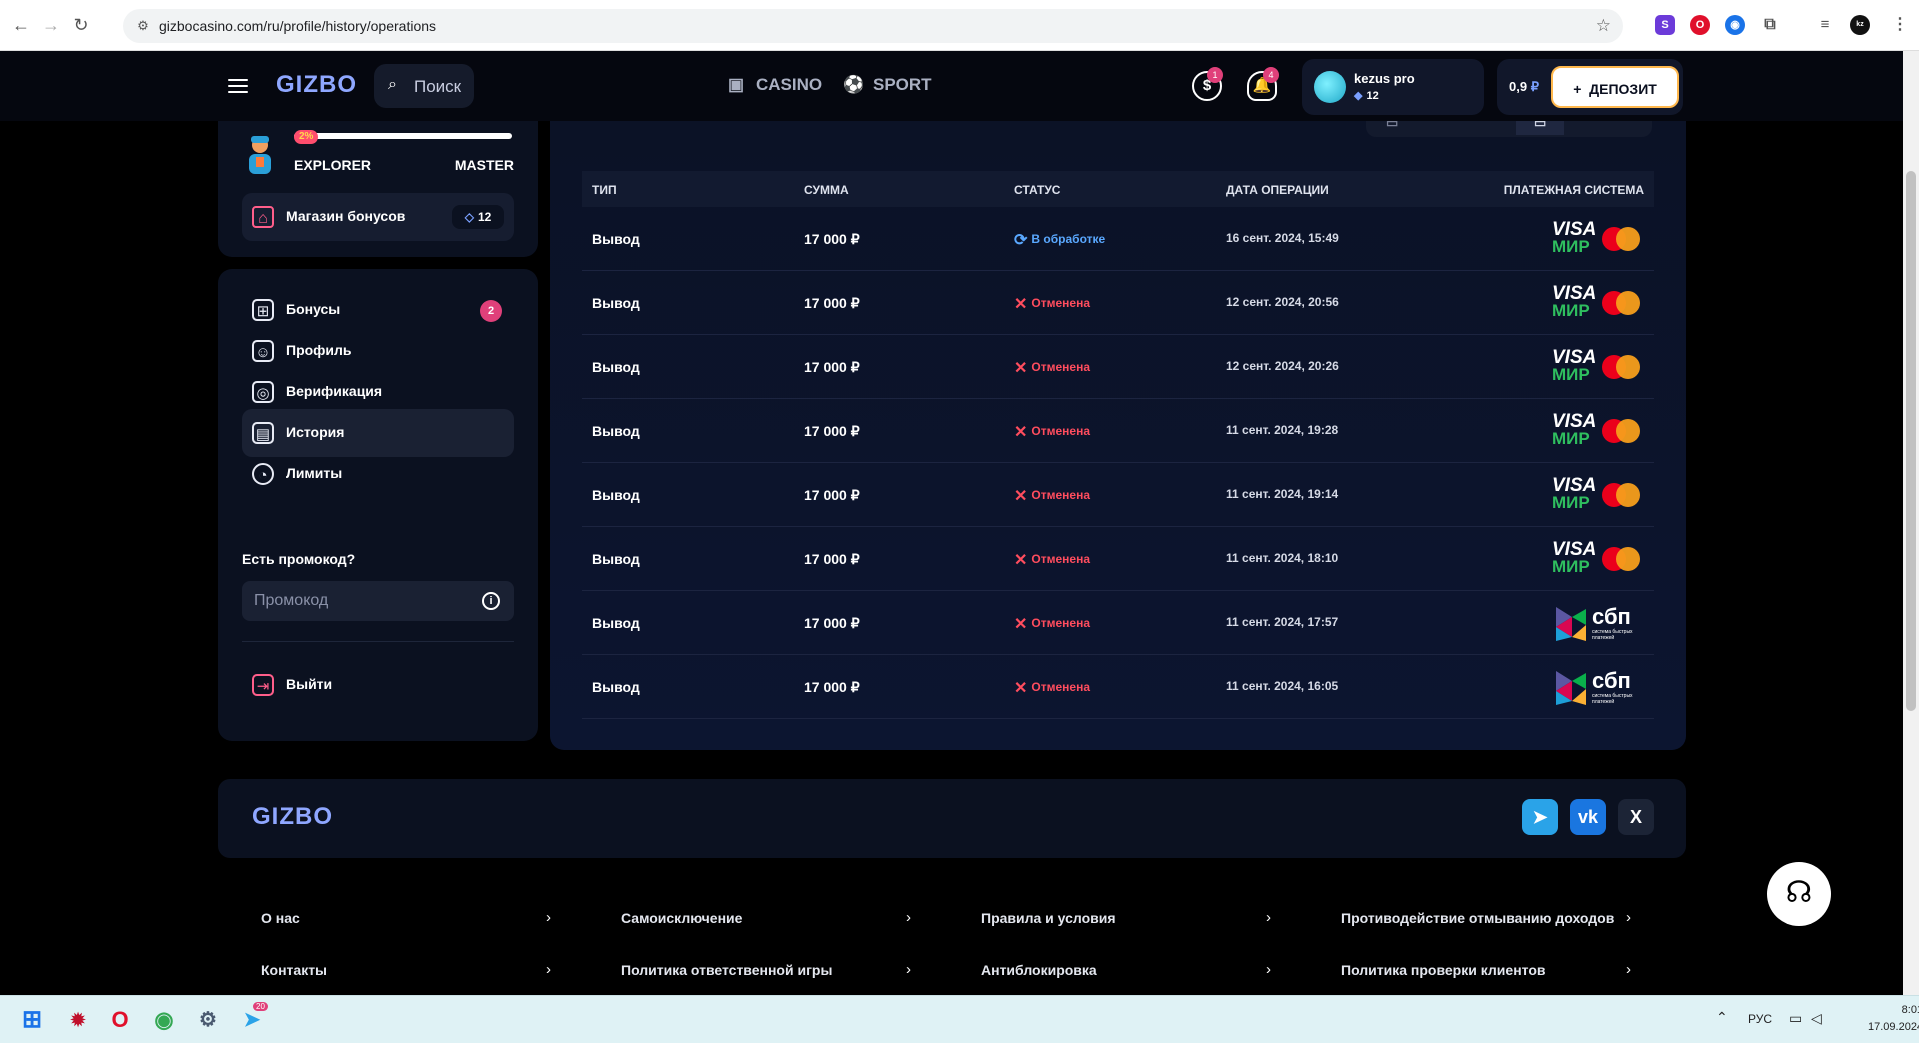  I want to click on x-icon: X, so click(1636, 817).